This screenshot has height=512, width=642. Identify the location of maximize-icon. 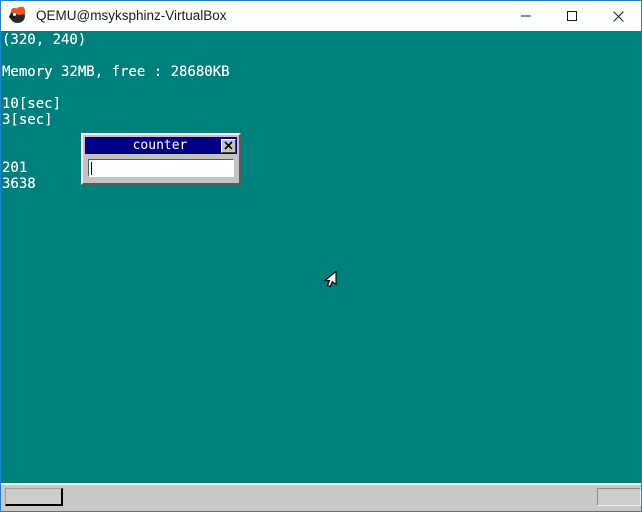
(572, 16).